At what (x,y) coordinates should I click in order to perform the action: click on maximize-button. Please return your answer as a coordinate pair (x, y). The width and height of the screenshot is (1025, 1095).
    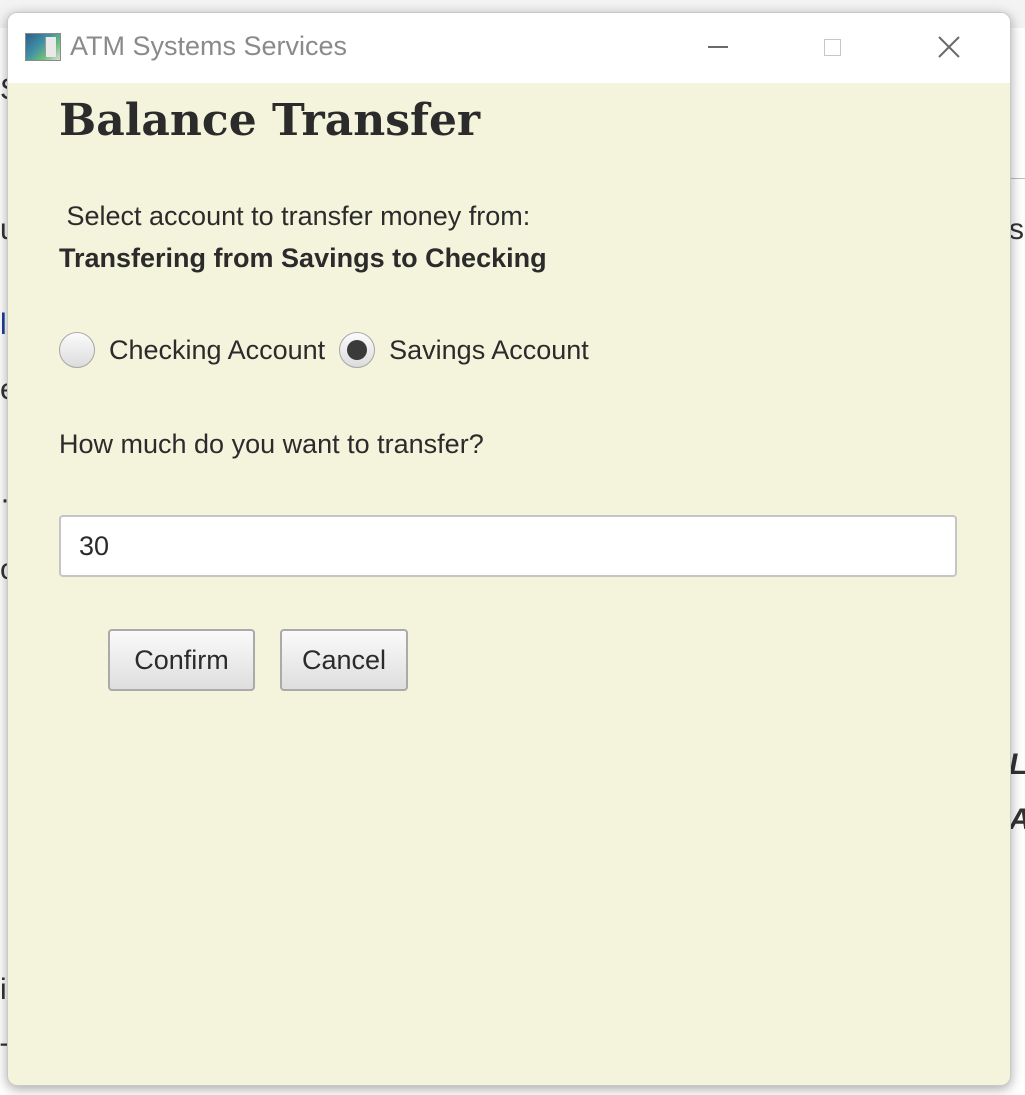
    Looking at the image, I should click on (832, 47).